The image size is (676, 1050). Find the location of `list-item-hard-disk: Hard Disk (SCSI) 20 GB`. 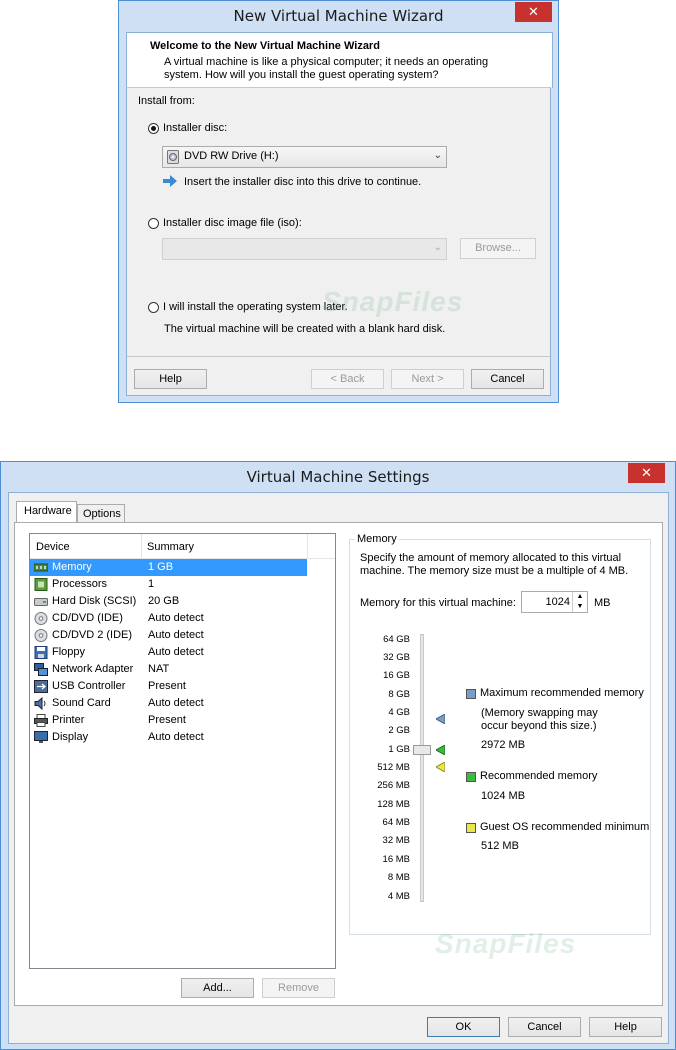

list-item-hard-disk: Hard Disk (SCSI) 20 GB is located at coordinates (168, 601).